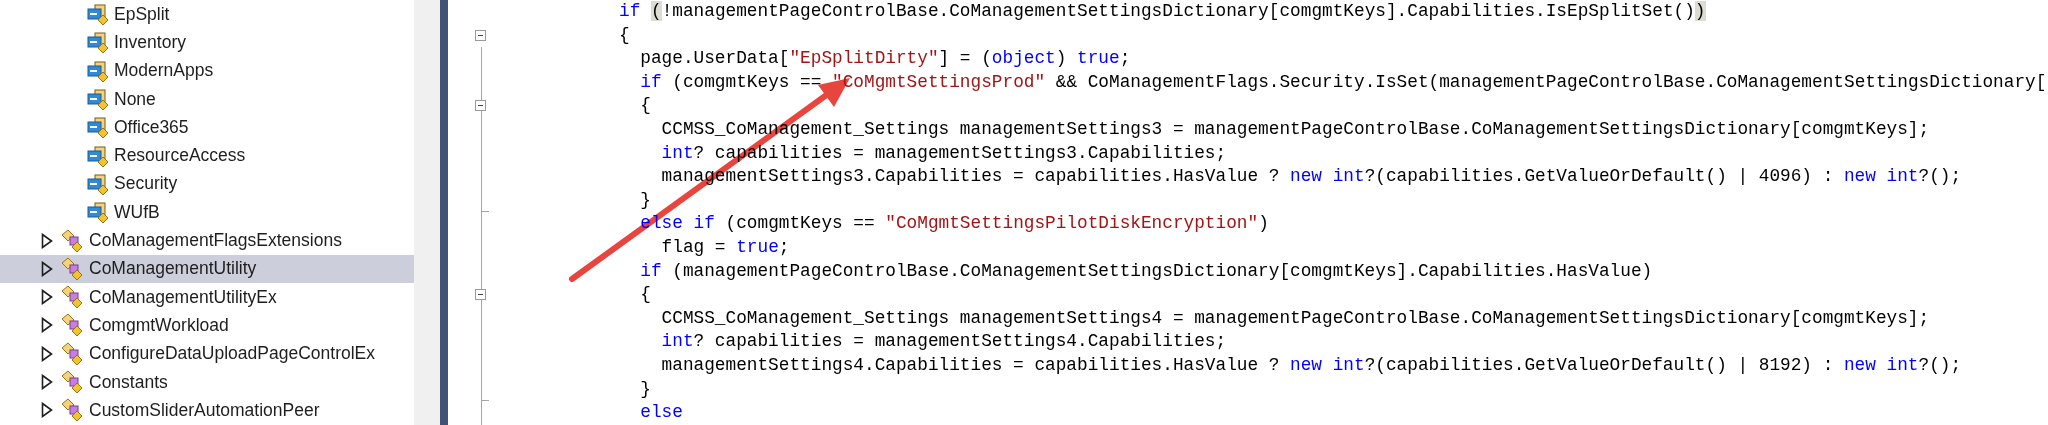  I want to click on tree-item: WUfB, so click(207, 212).